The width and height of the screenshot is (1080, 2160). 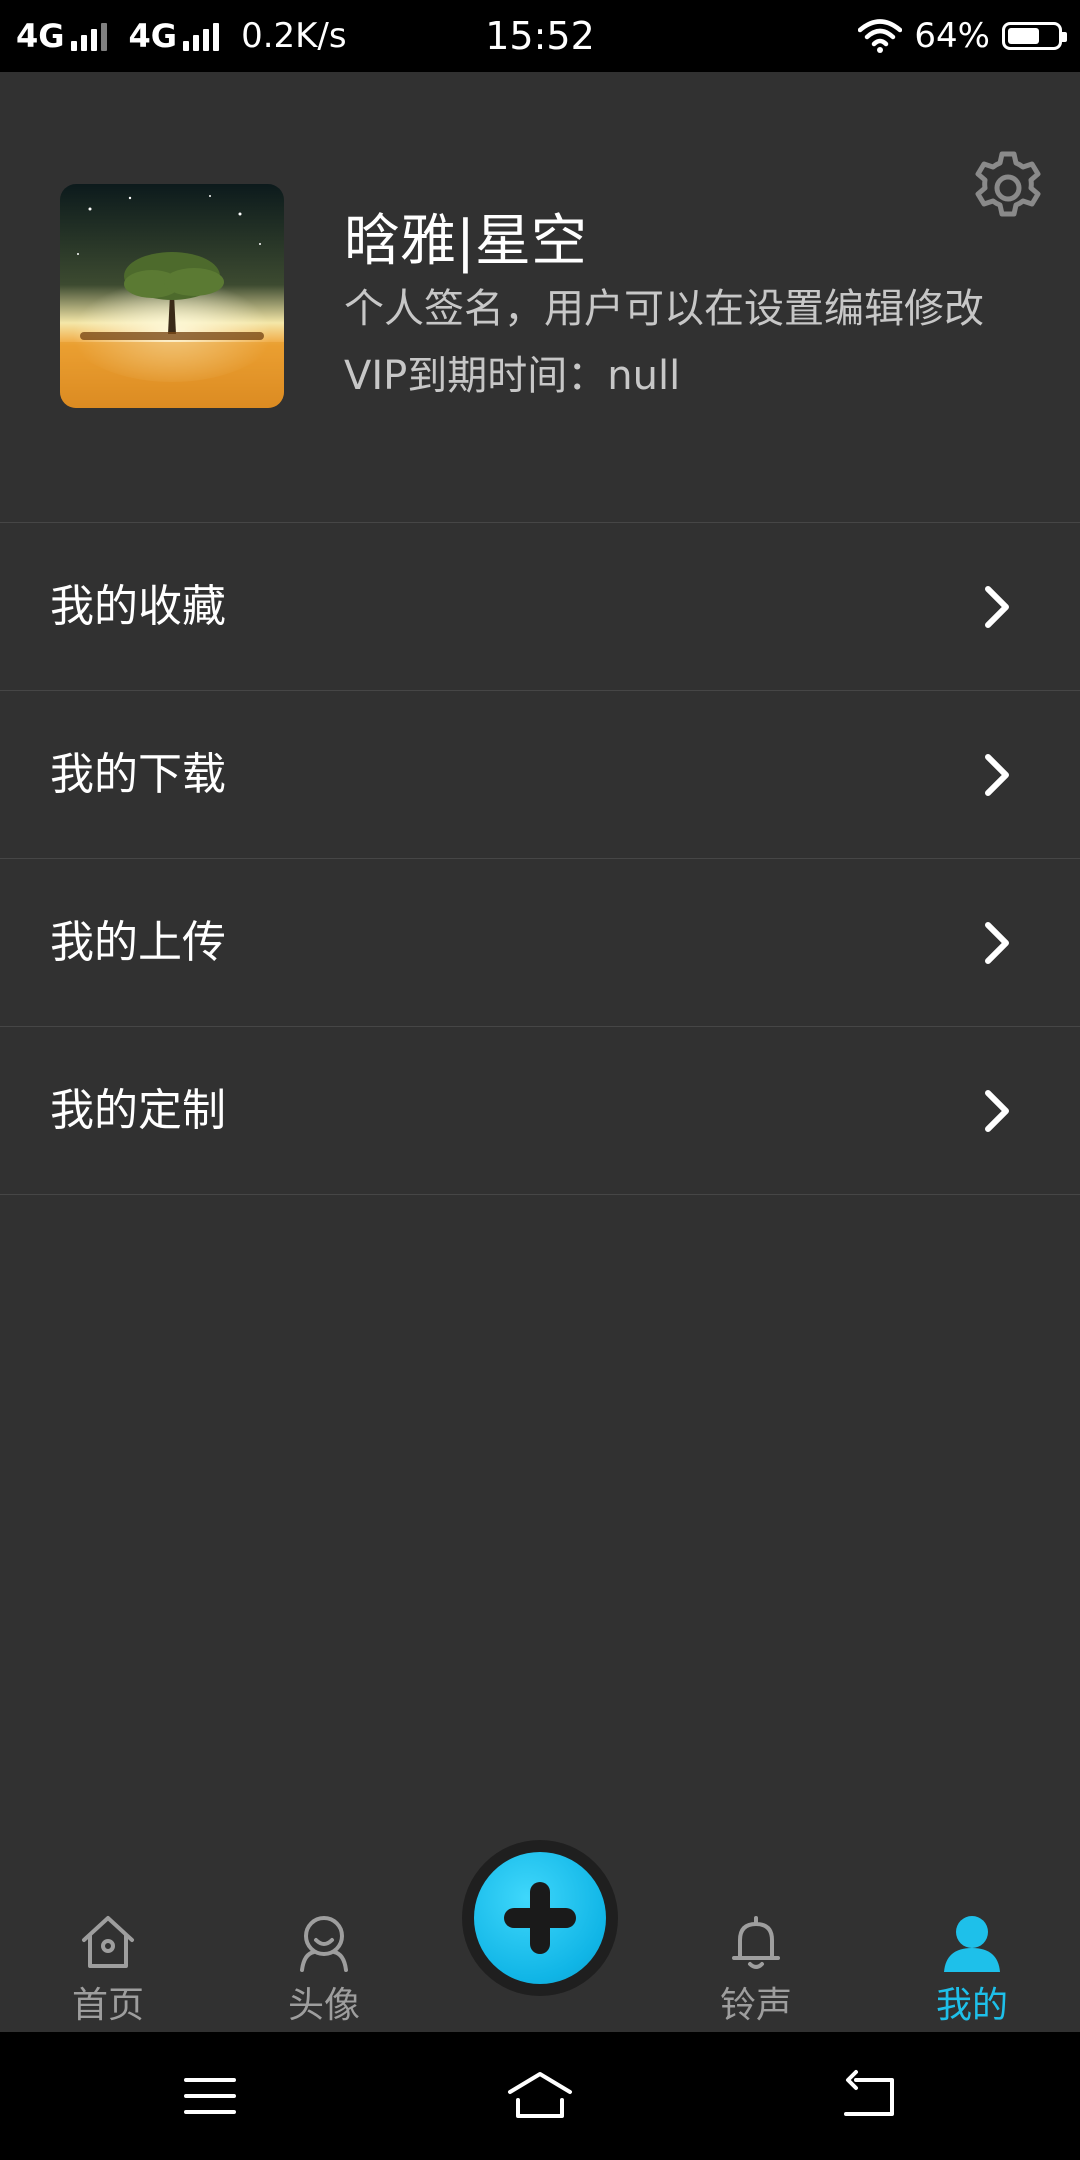 I want to click on bell-icon, so click(x=756, y=1942).